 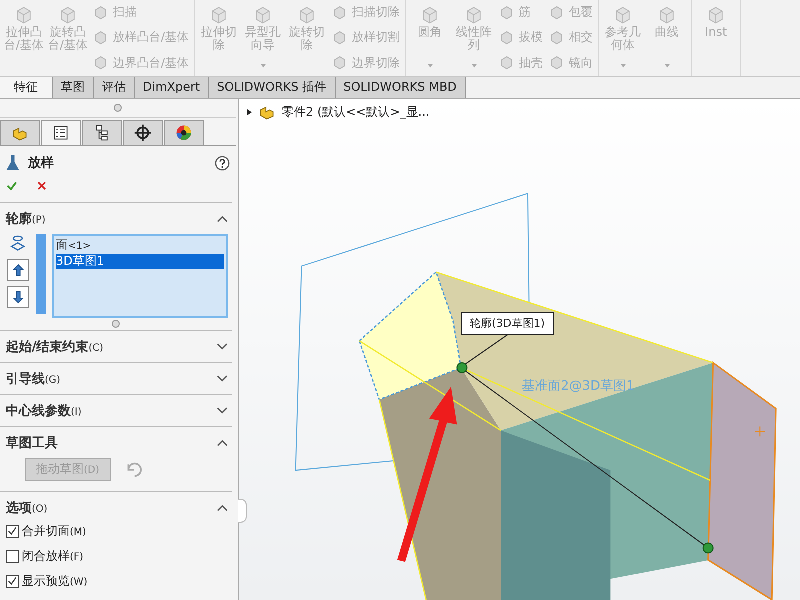 I want to click on property-list-icon, so click(x=61, y=133).